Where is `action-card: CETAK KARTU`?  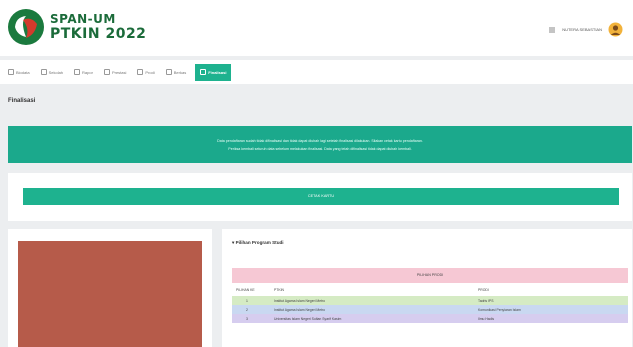
action-card: CETAK KARTU is located at coordinates (320, 197).